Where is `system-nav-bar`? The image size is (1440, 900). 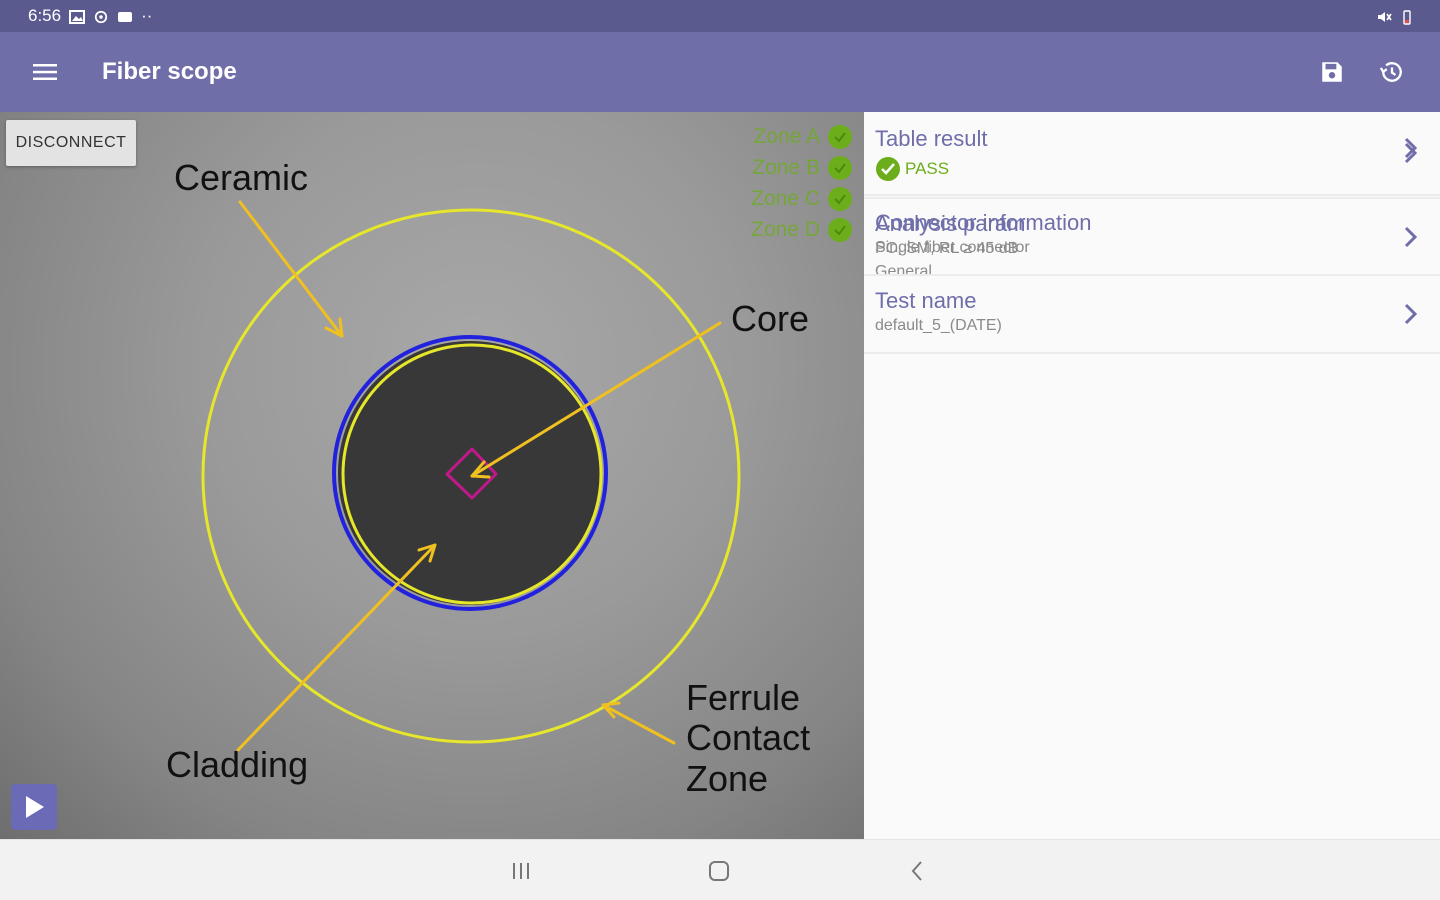 system-nav-bar is located at coordinates (720, 869).